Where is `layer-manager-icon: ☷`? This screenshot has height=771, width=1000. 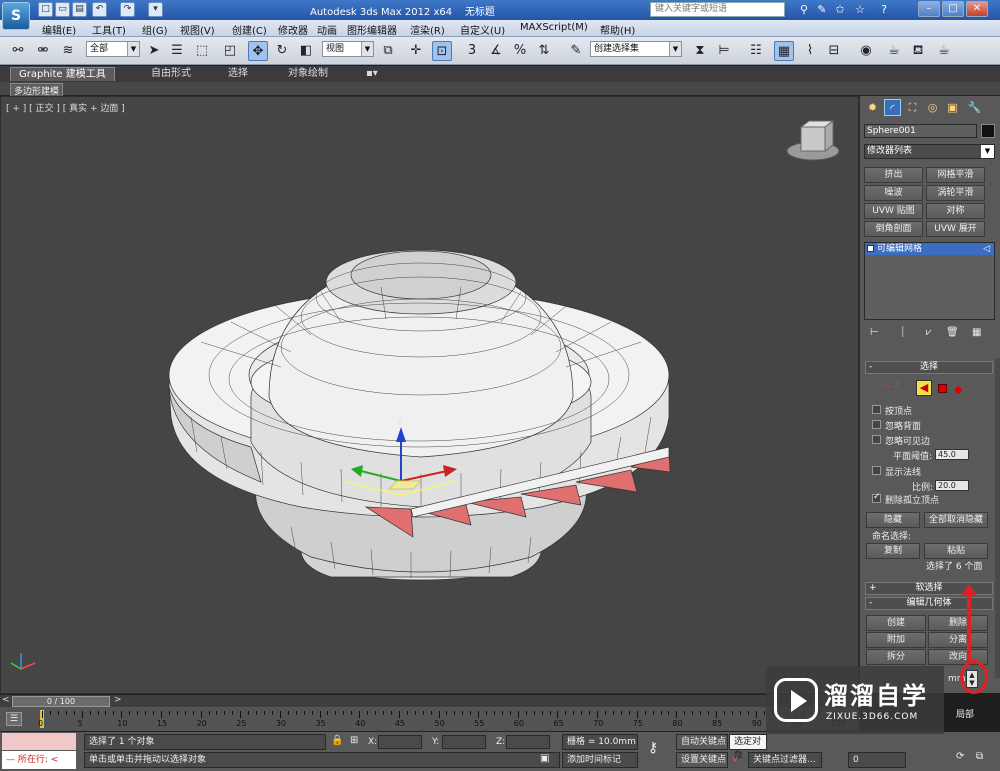
layer-manager-icon: ☷ is located at coordinates (756, 51).